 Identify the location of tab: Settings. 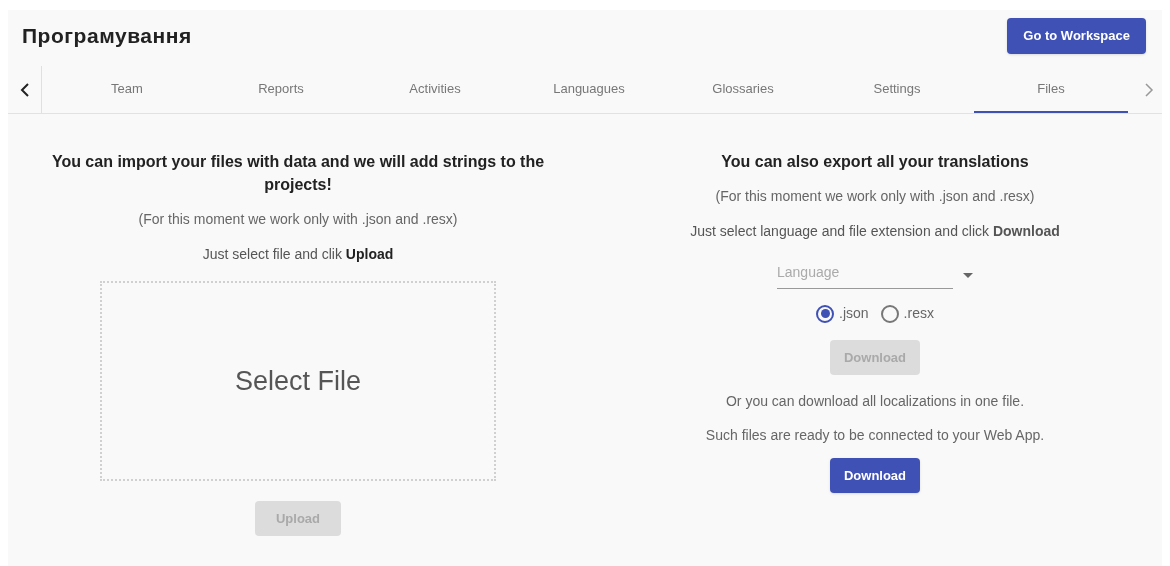
(897, 89).